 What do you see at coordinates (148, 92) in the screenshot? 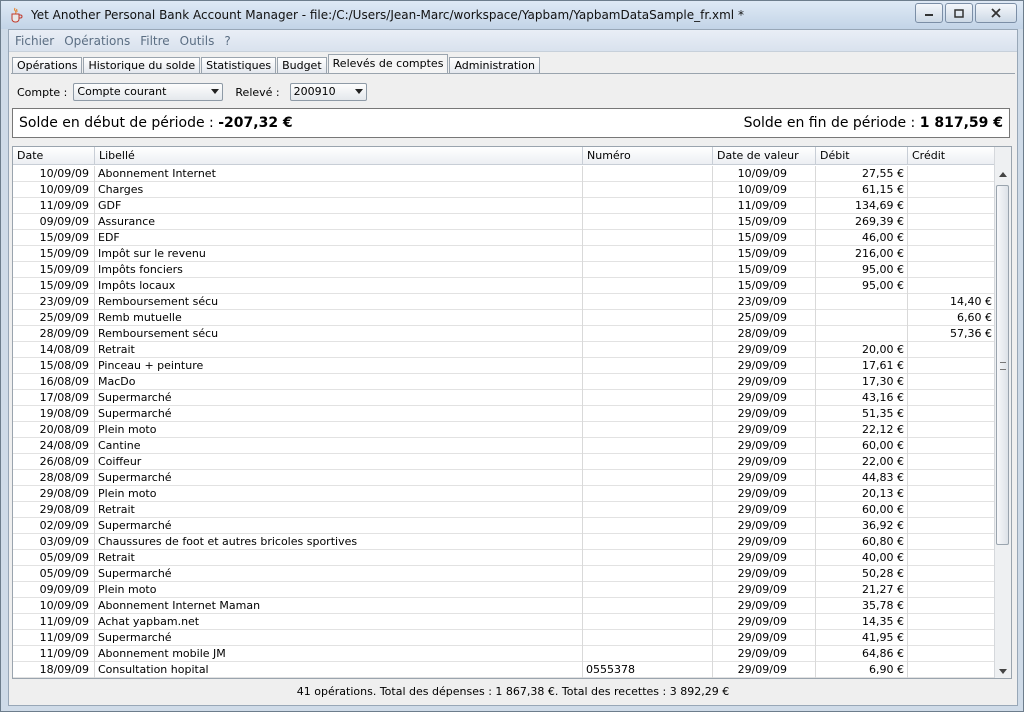
I see `account-select: Compte courant` at bounding box center [148, 92].